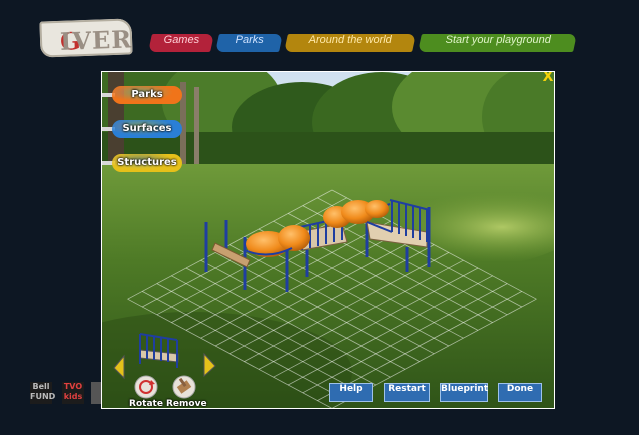  I want to click on nav-tab-label: Start your playground, so click(498, 40).